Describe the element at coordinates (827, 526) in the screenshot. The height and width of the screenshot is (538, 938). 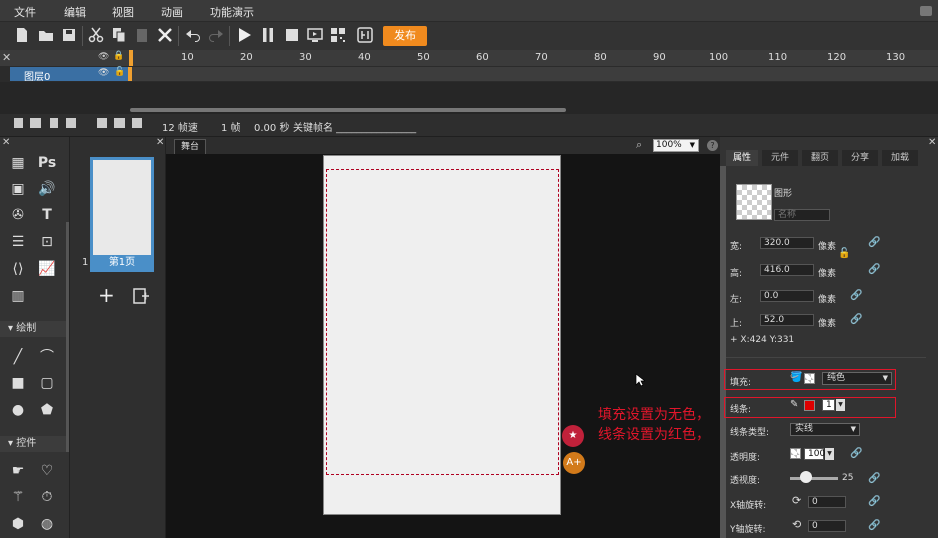
I see `yrot-field: 0` at that location.